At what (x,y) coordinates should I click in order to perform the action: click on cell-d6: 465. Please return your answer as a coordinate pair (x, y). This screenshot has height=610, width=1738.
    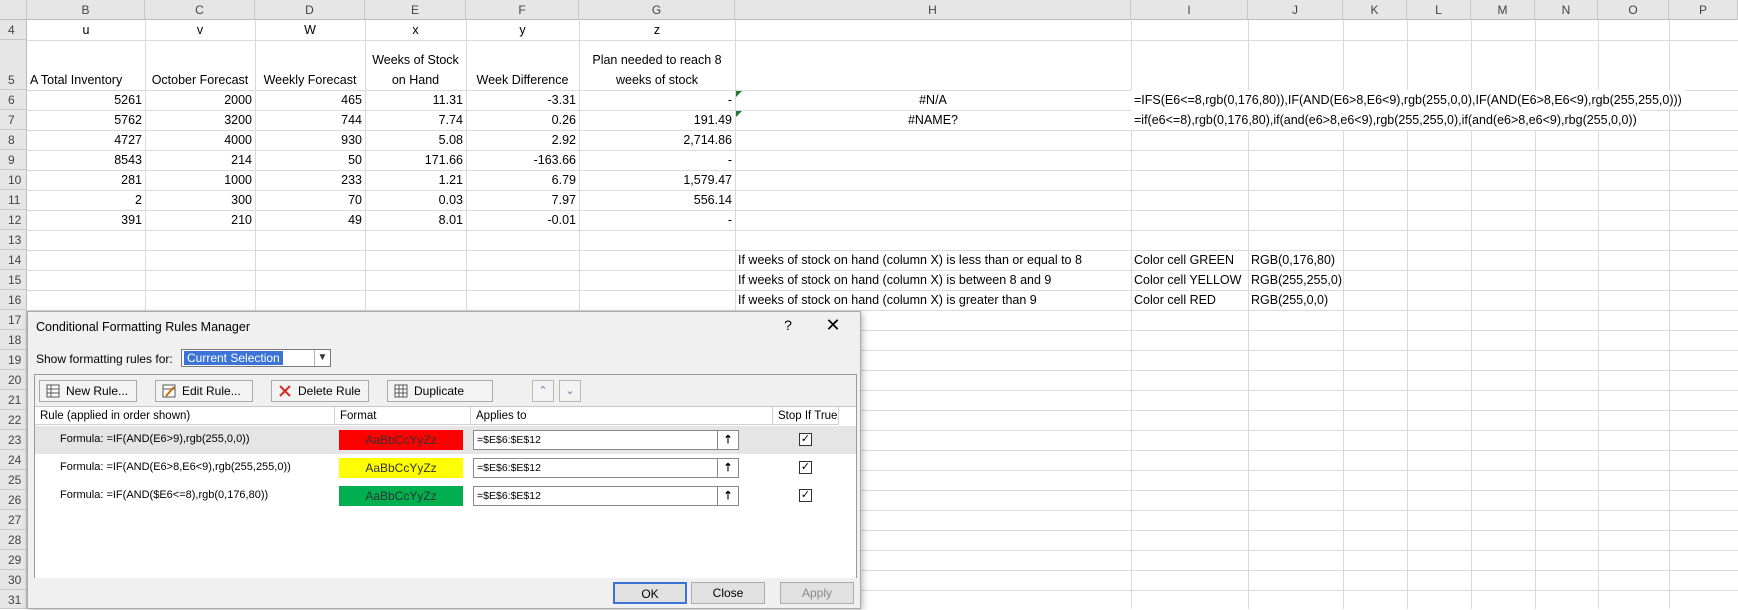
    Looking at the image, I should click on (310, 100).